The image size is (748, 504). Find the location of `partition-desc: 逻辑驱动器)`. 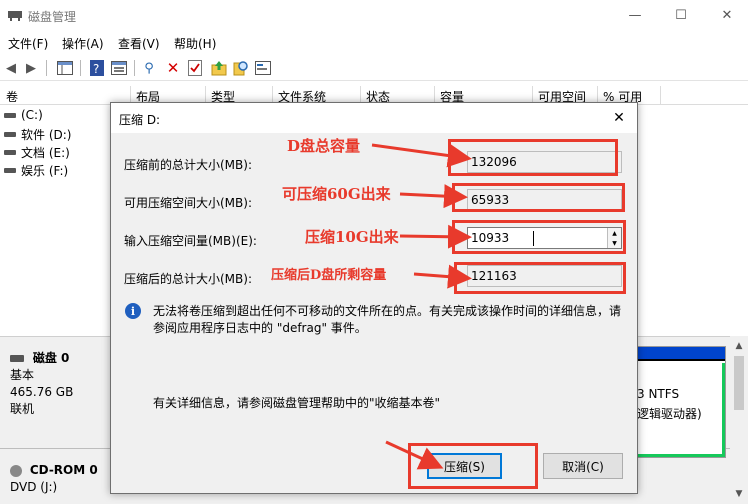

partition-desc: 逻辑驱动器) is located at coordinates (669, 414).